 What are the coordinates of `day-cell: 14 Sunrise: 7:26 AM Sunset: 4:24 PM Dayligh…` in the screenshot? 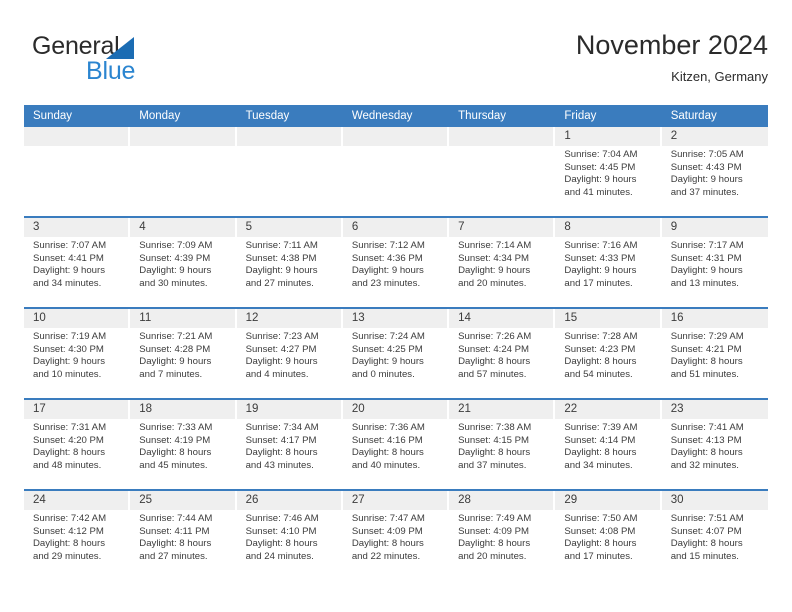 It's located at (502, 353).